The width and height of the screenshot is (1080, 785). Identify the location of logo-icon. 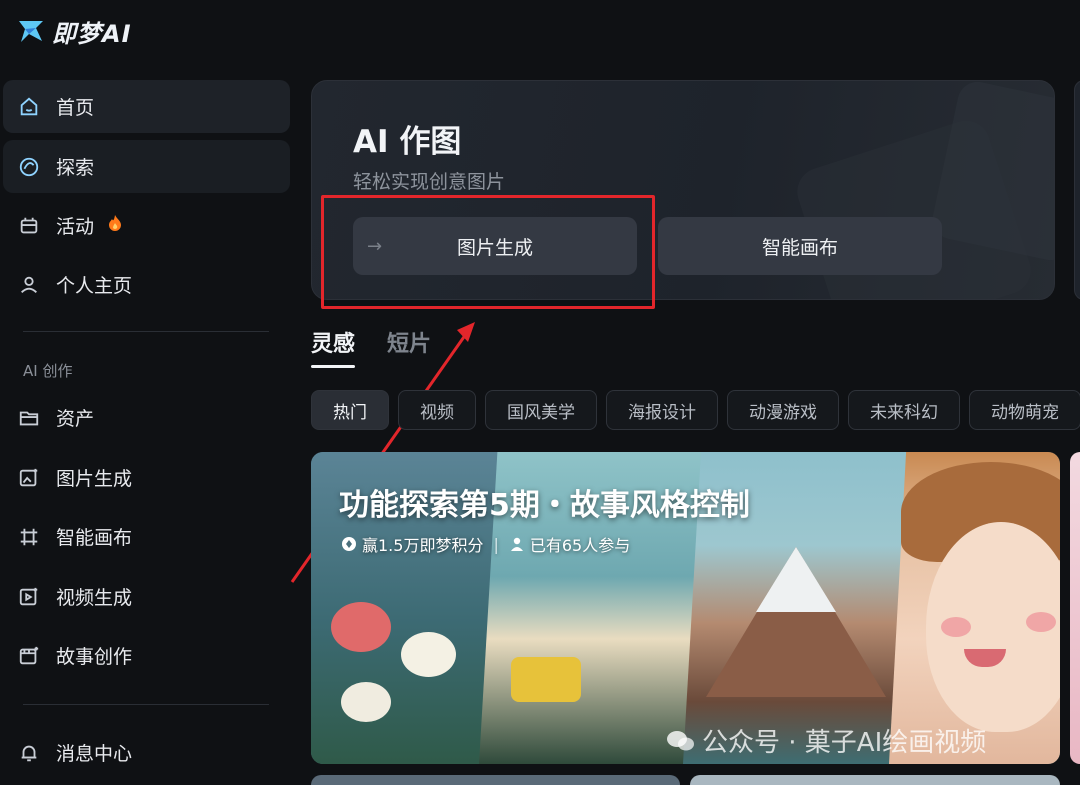
(31, 31).